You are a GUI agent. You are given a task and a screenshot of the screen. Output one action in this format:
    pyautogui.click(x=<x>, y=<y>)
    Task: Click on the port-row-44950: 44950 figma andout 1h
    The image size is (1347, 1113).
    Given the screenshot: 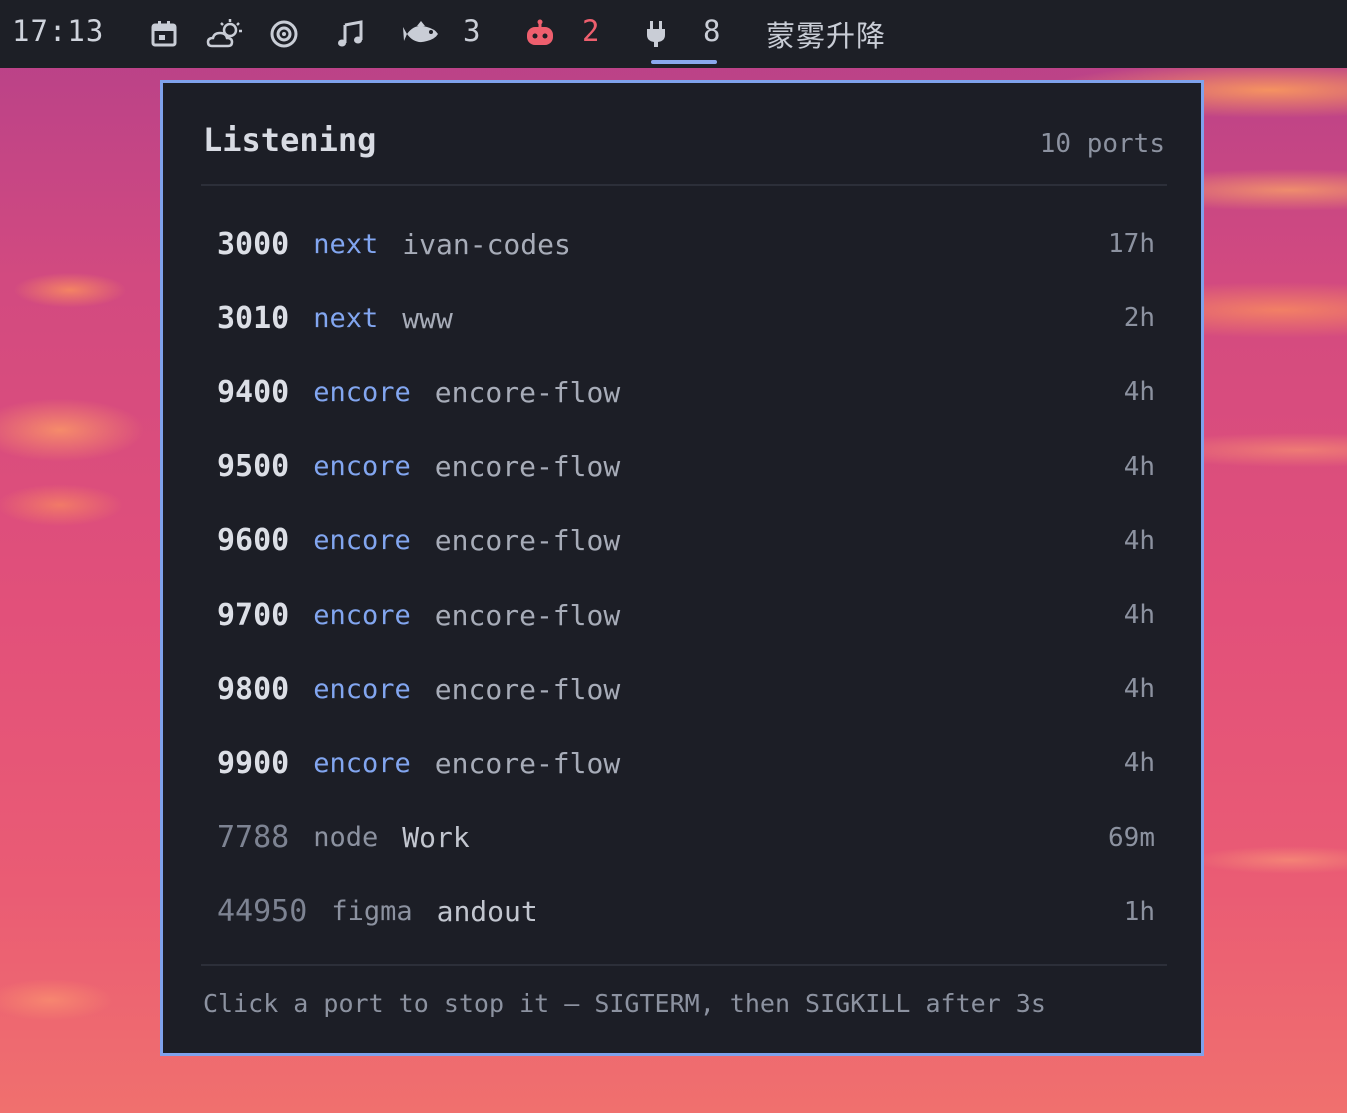 What is the action you would take?
    pyautogui.click(x=684, y=912)
    